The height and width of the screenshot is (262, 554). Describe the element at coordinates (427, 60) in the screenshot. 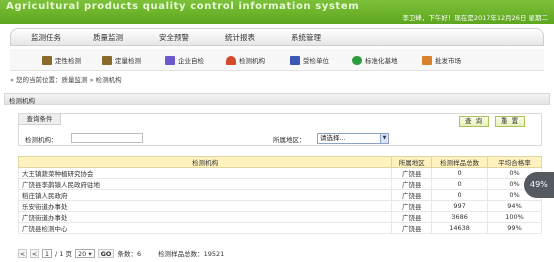

I see `market-icon` at that location.